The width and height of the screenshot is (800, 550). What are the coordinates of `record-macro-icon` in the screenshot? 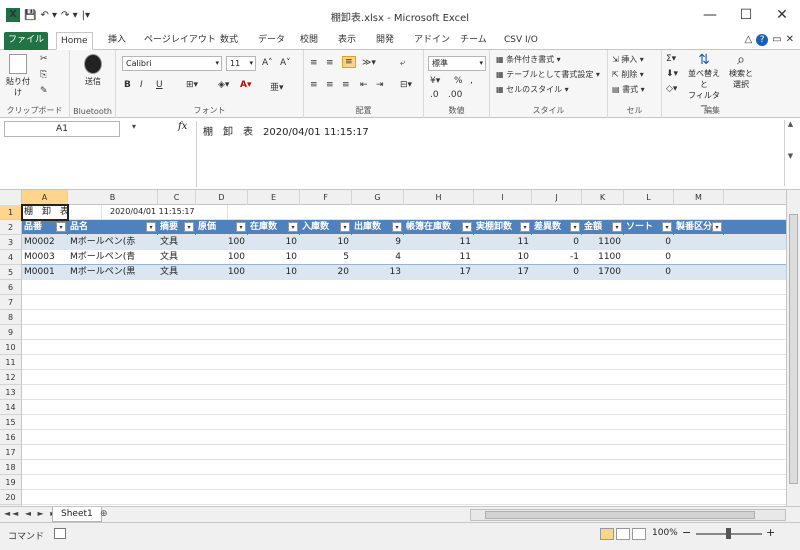 It's located at (60, 533).